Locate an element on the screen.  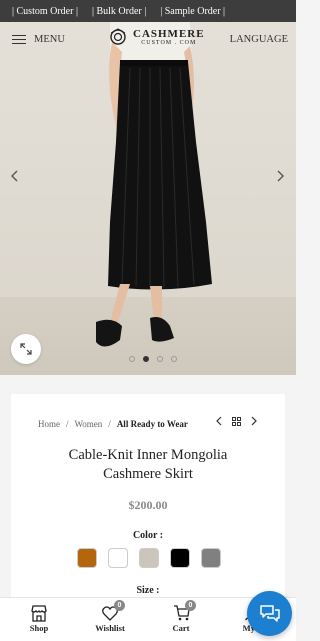
chat-button is located at coordinates (269, 613).